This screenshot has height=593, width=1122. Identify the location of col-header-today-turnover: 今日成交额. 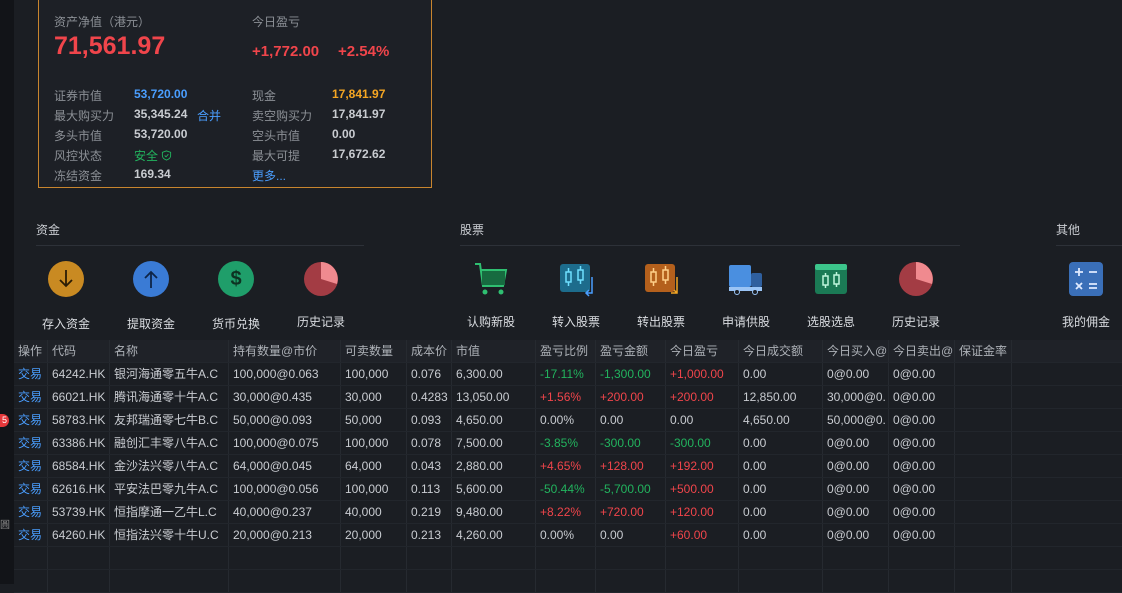
(781, 351).